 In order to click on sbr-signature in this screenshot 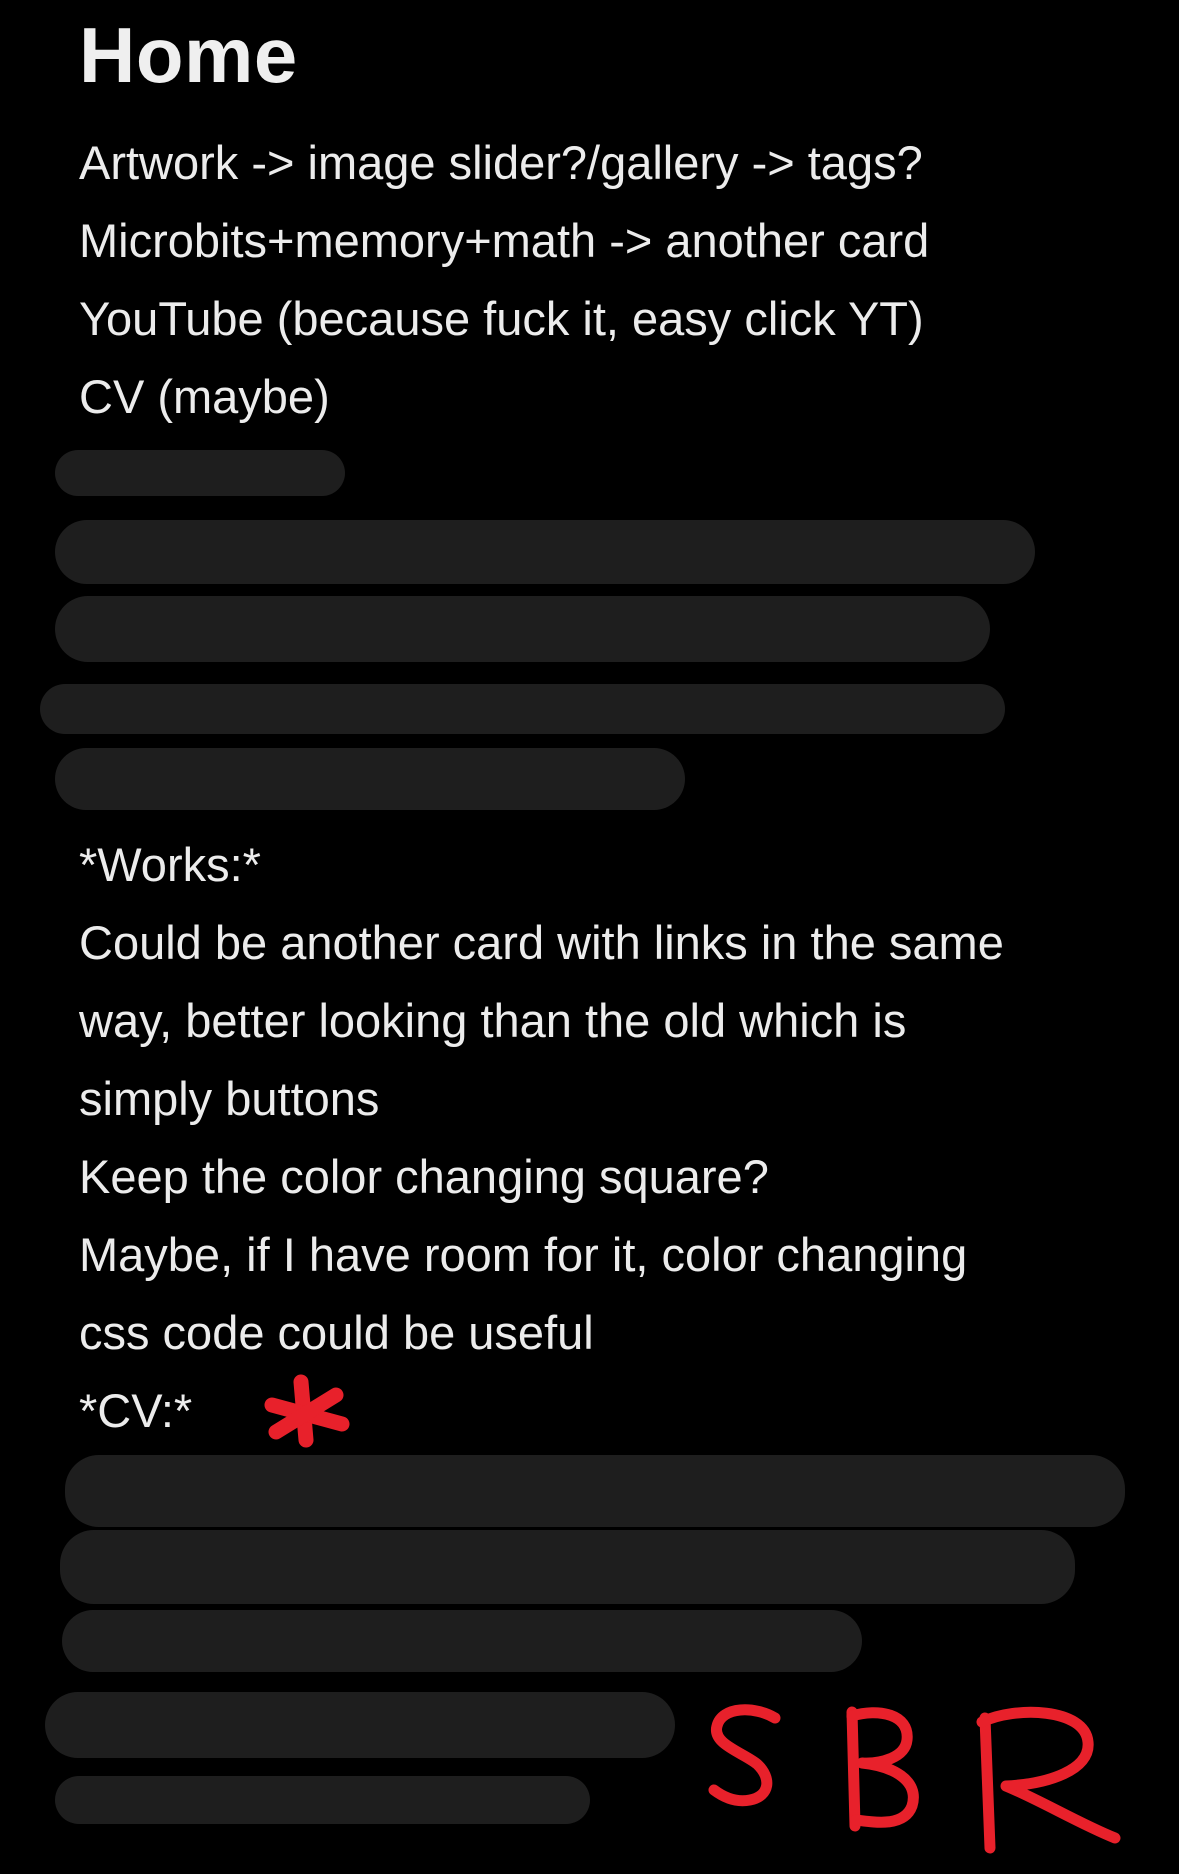, I will do `click(914, 1779)`.